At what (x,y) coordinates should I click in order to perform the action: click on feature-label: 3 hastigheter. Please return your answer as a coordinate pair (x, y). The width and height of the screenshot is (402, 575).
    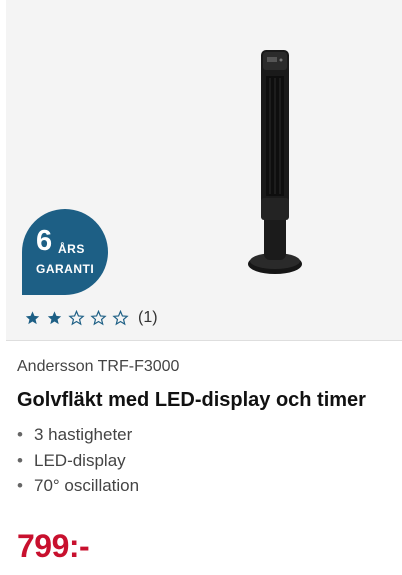
    Looking at the image, I should click on (83, 434).